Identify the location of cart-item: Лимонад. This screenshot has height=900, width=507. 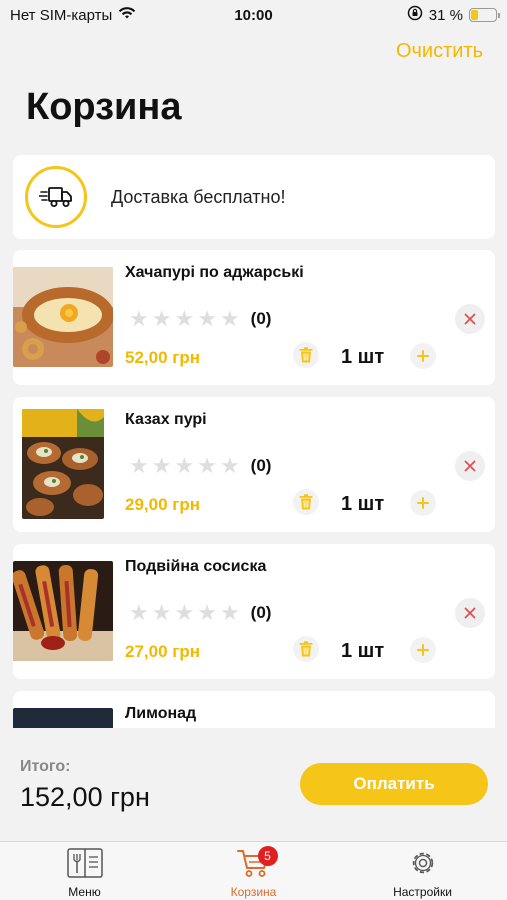
(254, 709).